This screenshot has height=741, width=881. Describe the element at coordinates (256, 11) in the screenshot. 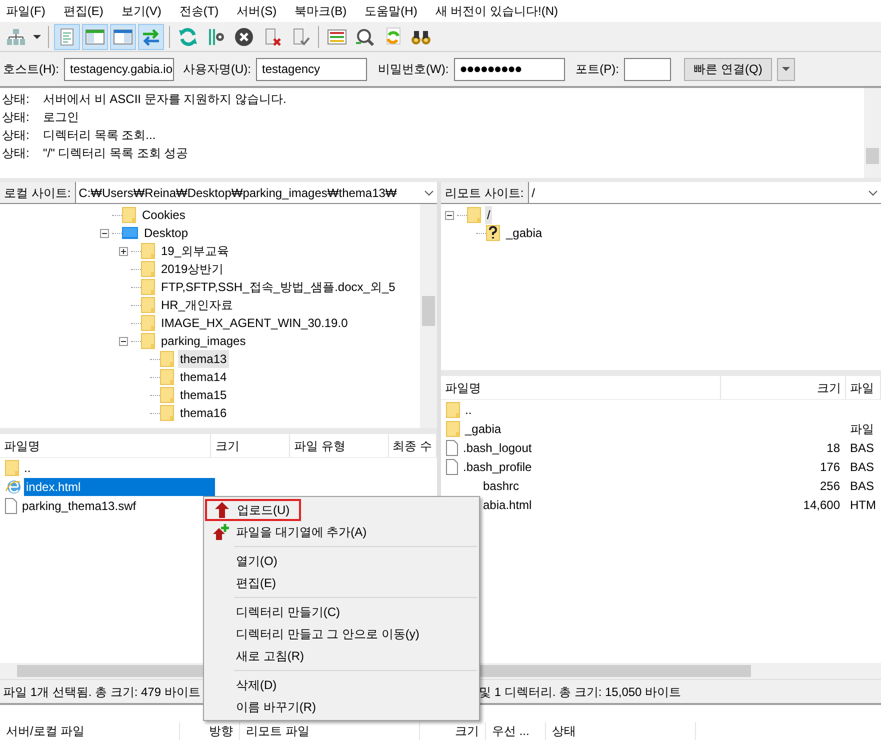

I see `menu-item: 서버(S)` at that location.